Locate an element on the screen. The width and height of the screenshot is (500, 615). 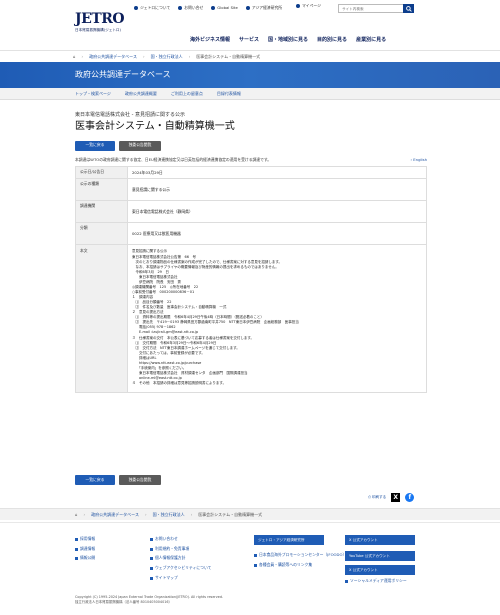
ide-jetro-button: ジェトロ・アジア経済研究所 is located at coordinates (289, 540).